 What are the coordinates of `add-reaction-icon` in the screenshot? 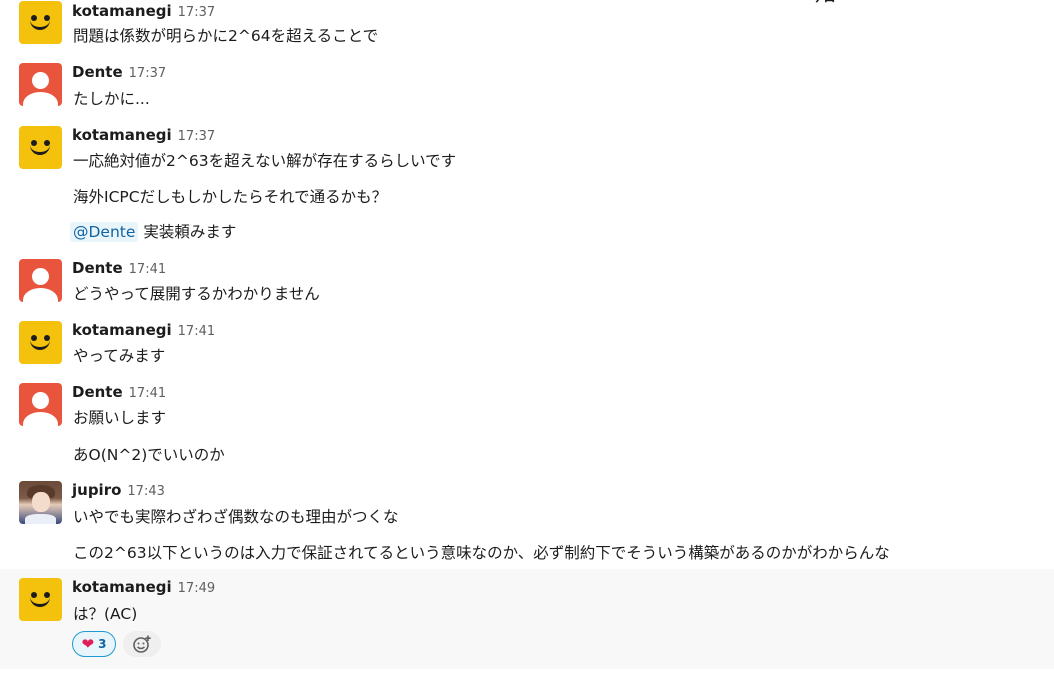 It's located at (142, 644).